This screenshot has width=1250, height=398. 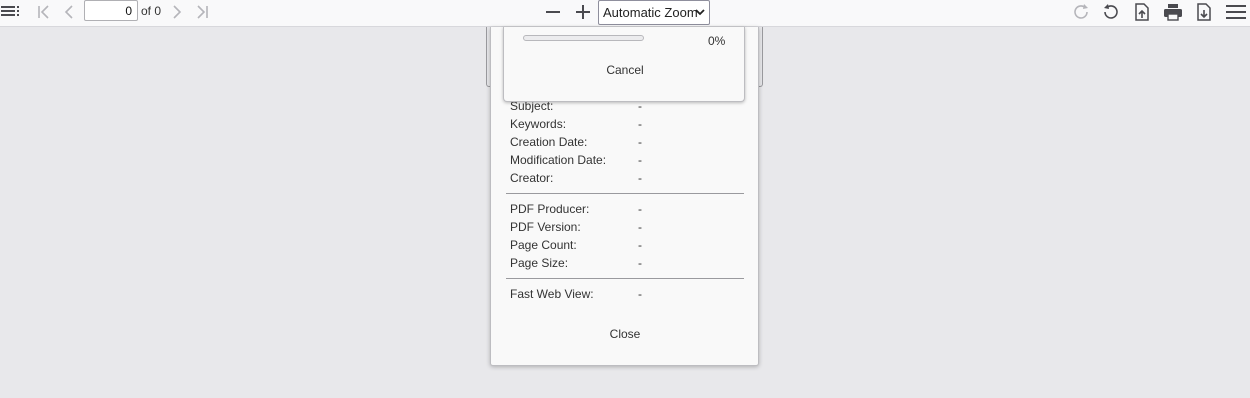 I want to click on last-page-icon, so click(x=202, y=12).